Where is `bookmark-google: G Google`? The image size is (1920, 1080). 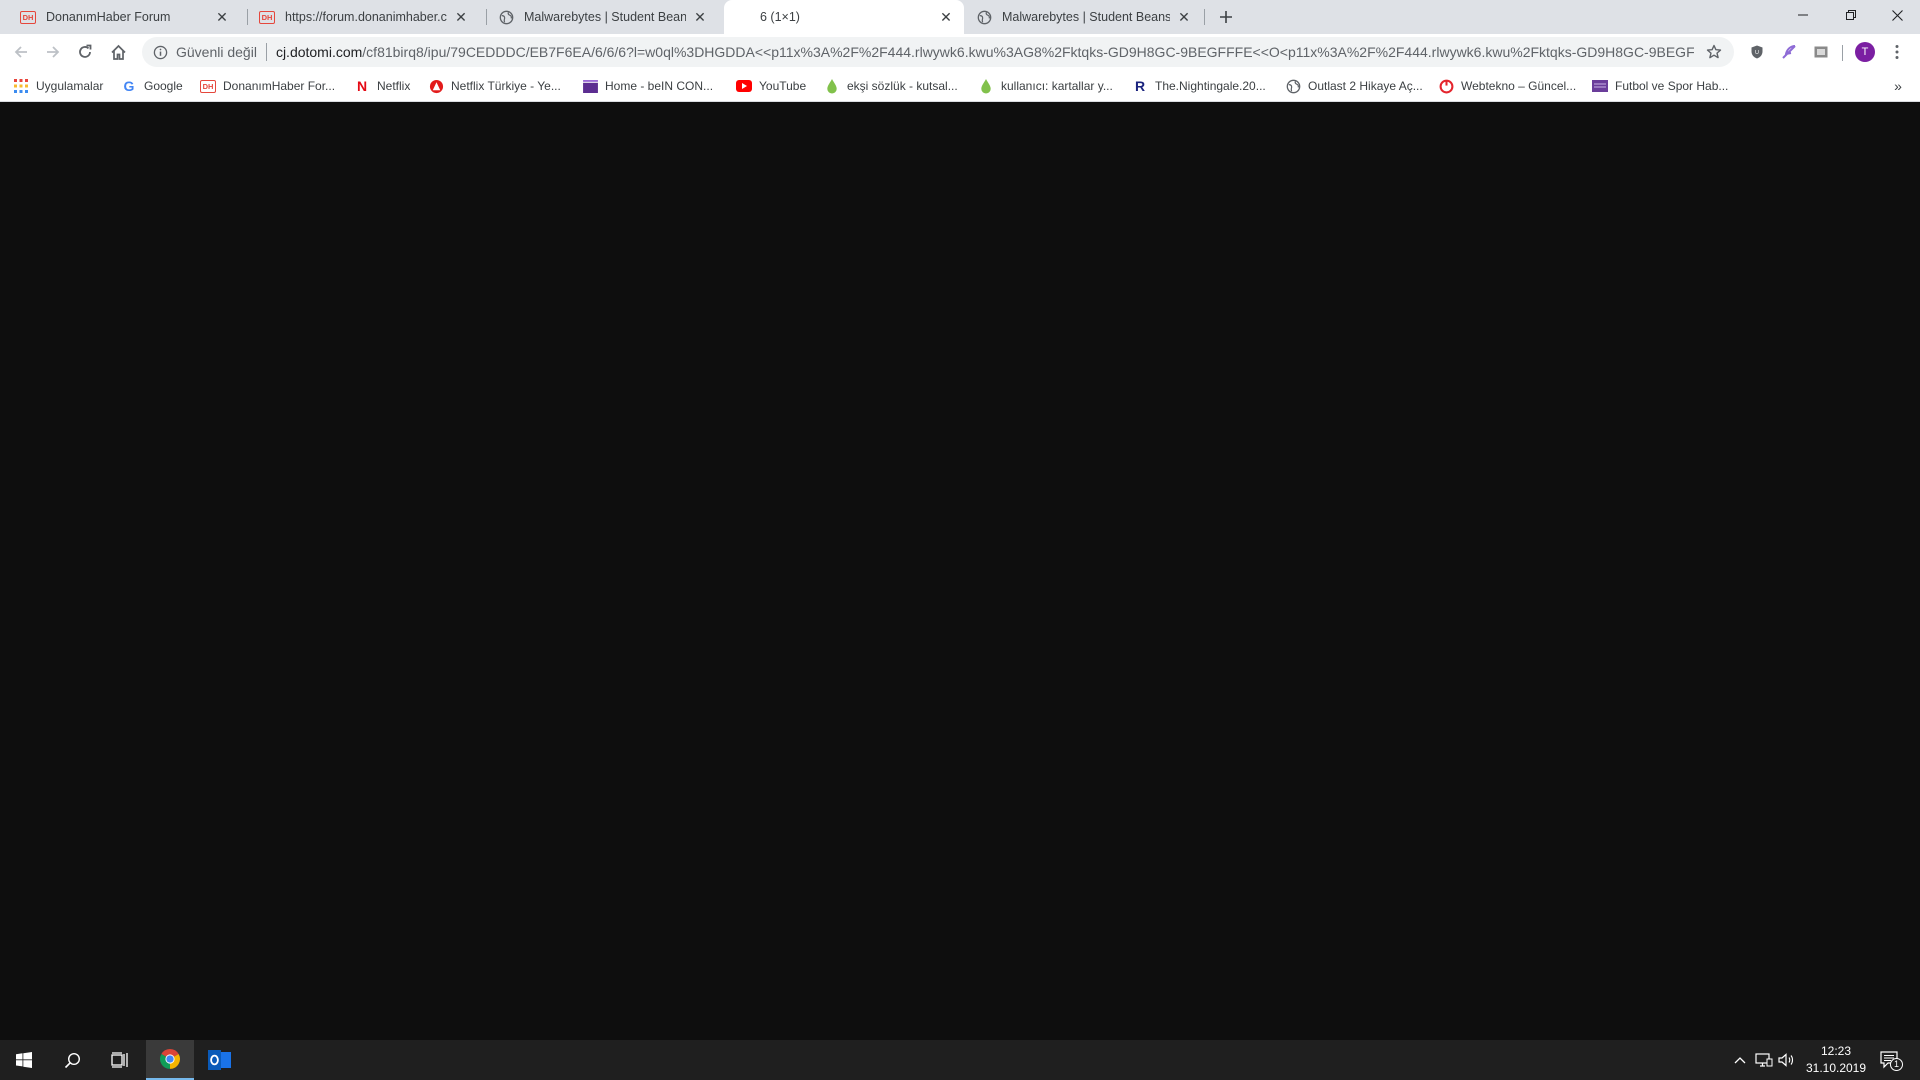
bookmark-google: G Google is located at coordinates (152, 86).